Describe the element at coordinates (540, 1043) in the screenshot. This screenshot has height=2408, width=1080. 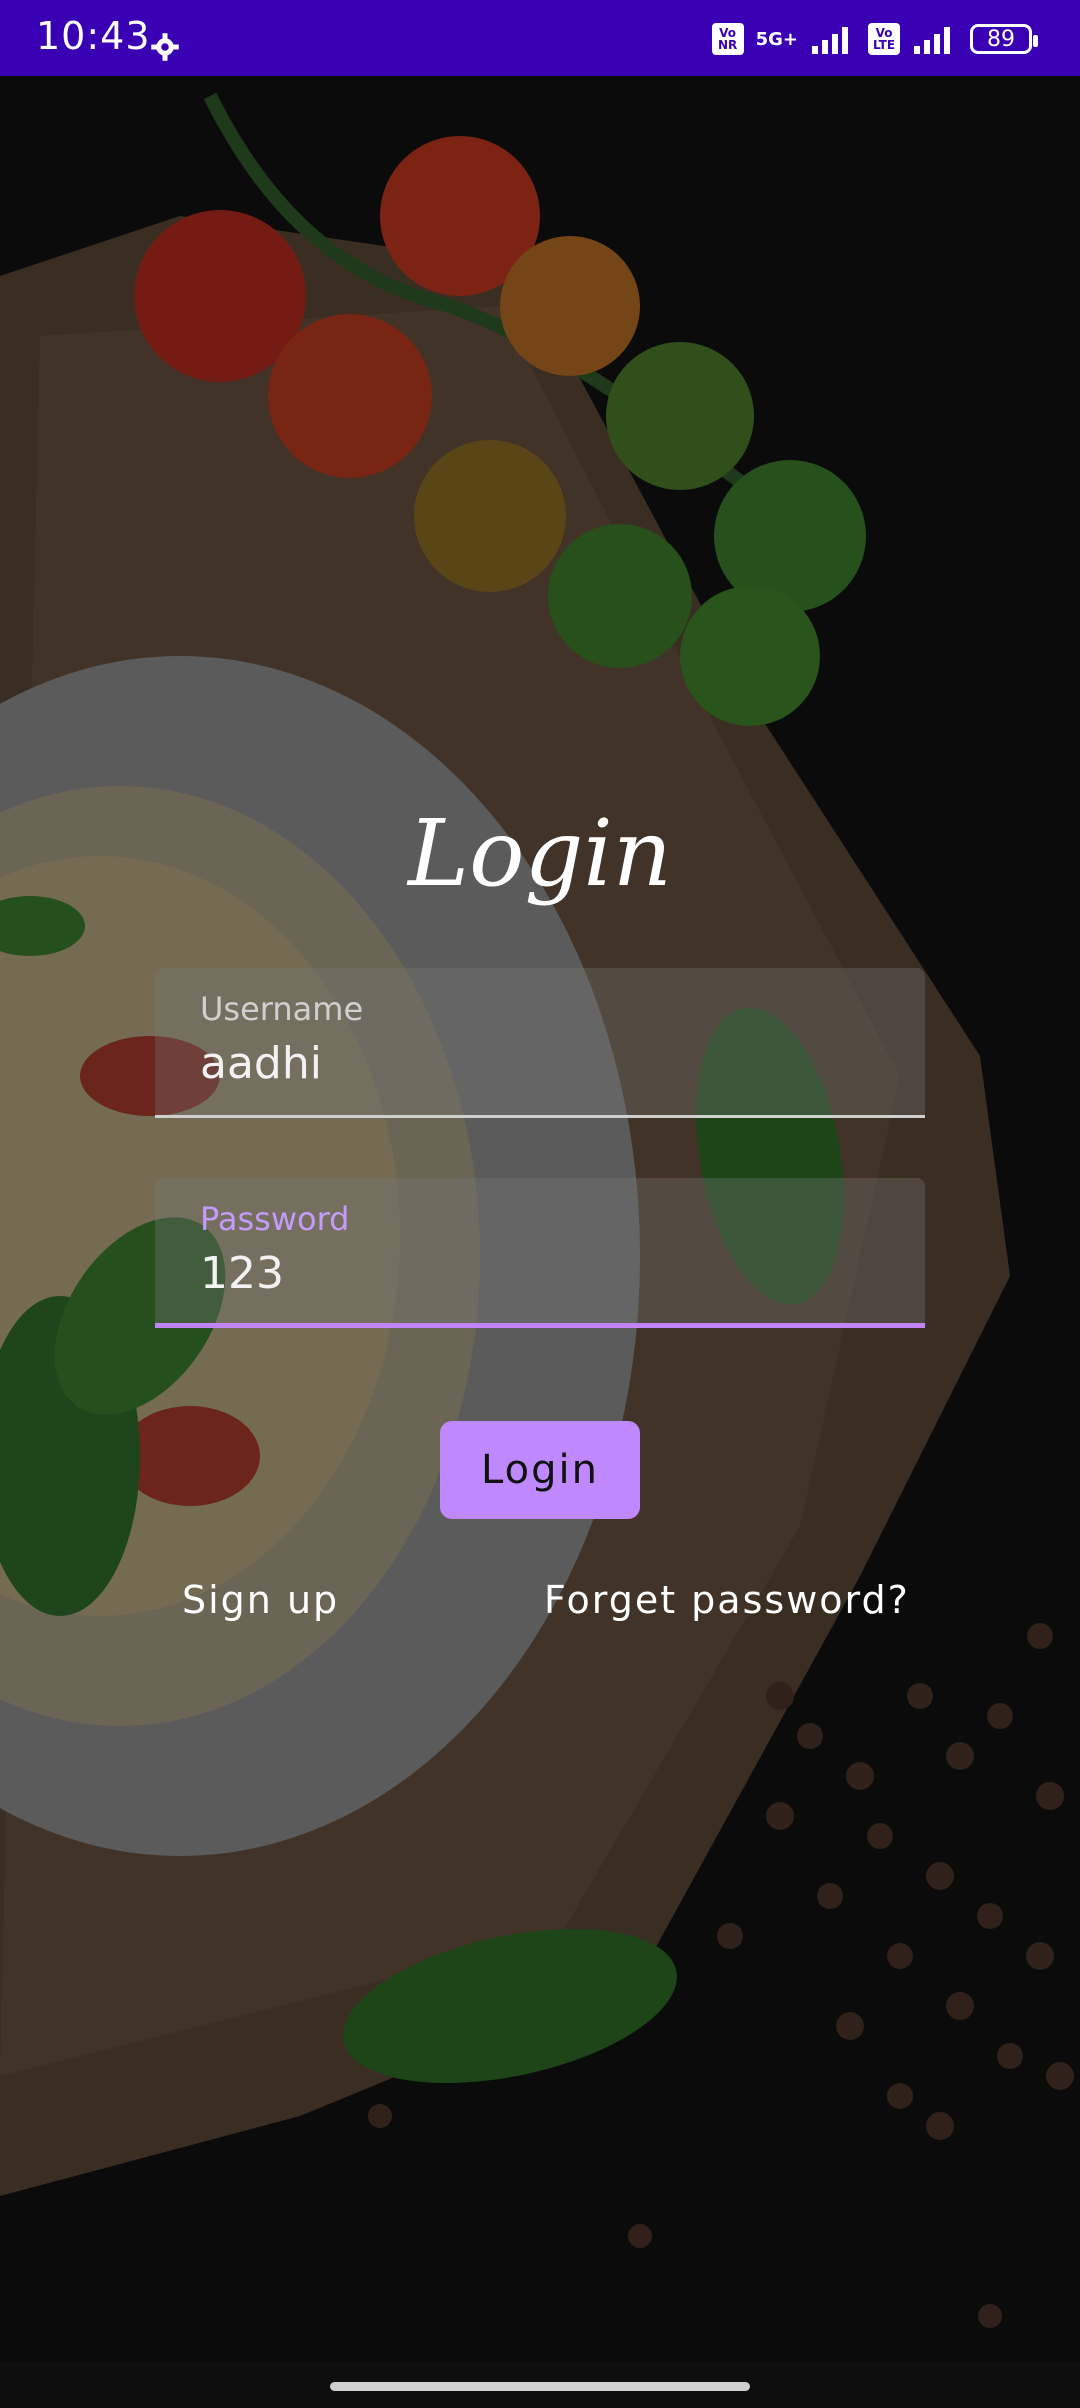
I see `username-field: Username aadhi` at that location.